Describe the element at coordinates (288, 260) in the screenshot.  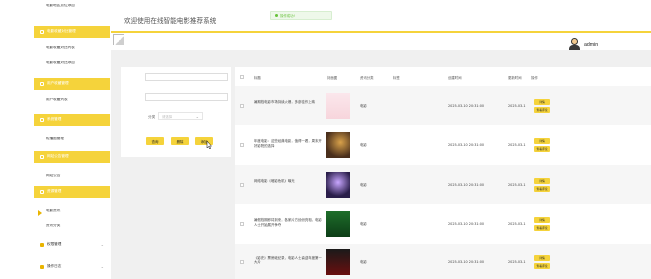
I see `row-title: 《影史》票房破纪录，电影人士喜迎年度第一大片` at that location.